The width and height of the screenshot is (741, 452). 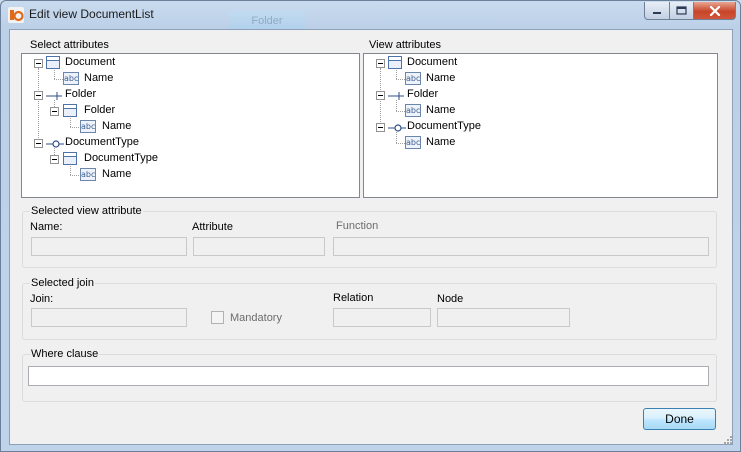 What do you see at coordinates (357, 226) in the screenshot?
I see `function-label: Function` at bounding box center [357, 226].